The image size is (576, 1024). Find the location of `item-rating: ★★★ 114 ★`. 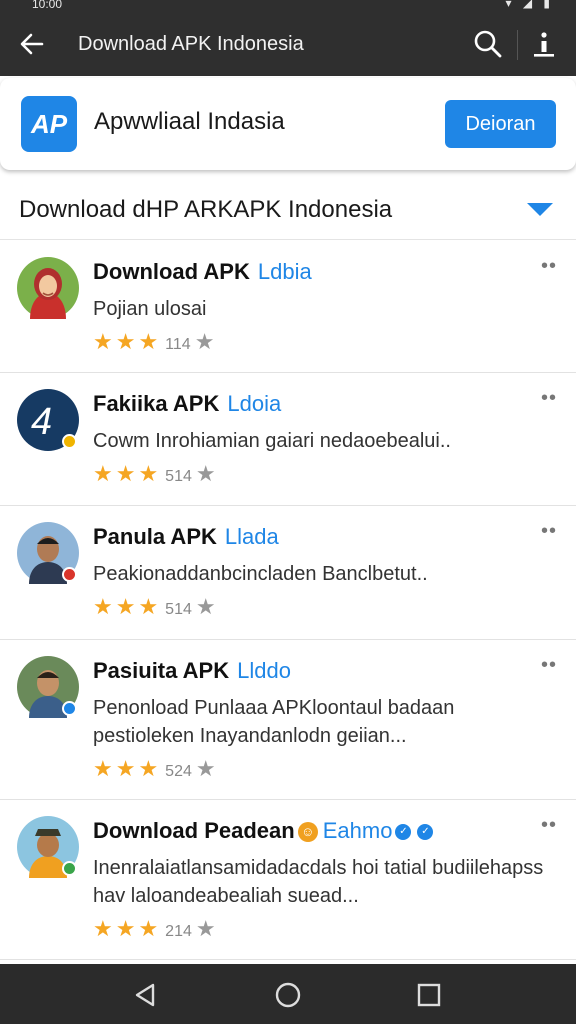

item-rating: ★★★ 114 ★ is located at coordinates (154, 341).